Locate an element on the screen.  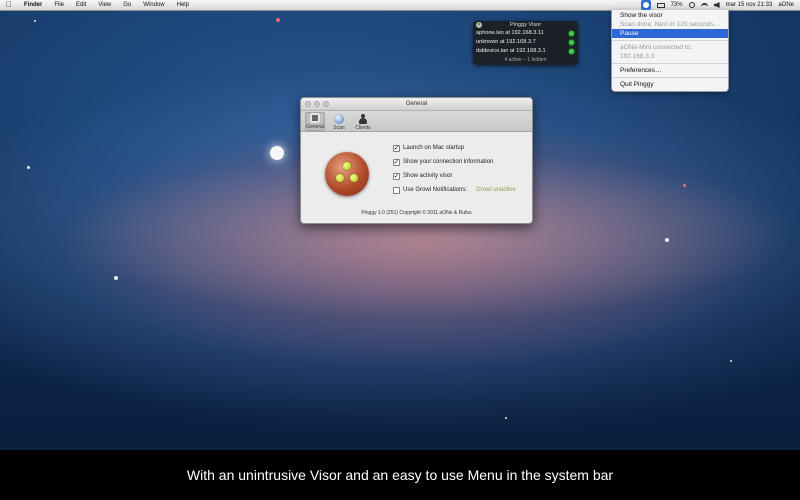
visor-device-row: aphone.lan at 192.168.3.11 is located at coordinates (525, 33).